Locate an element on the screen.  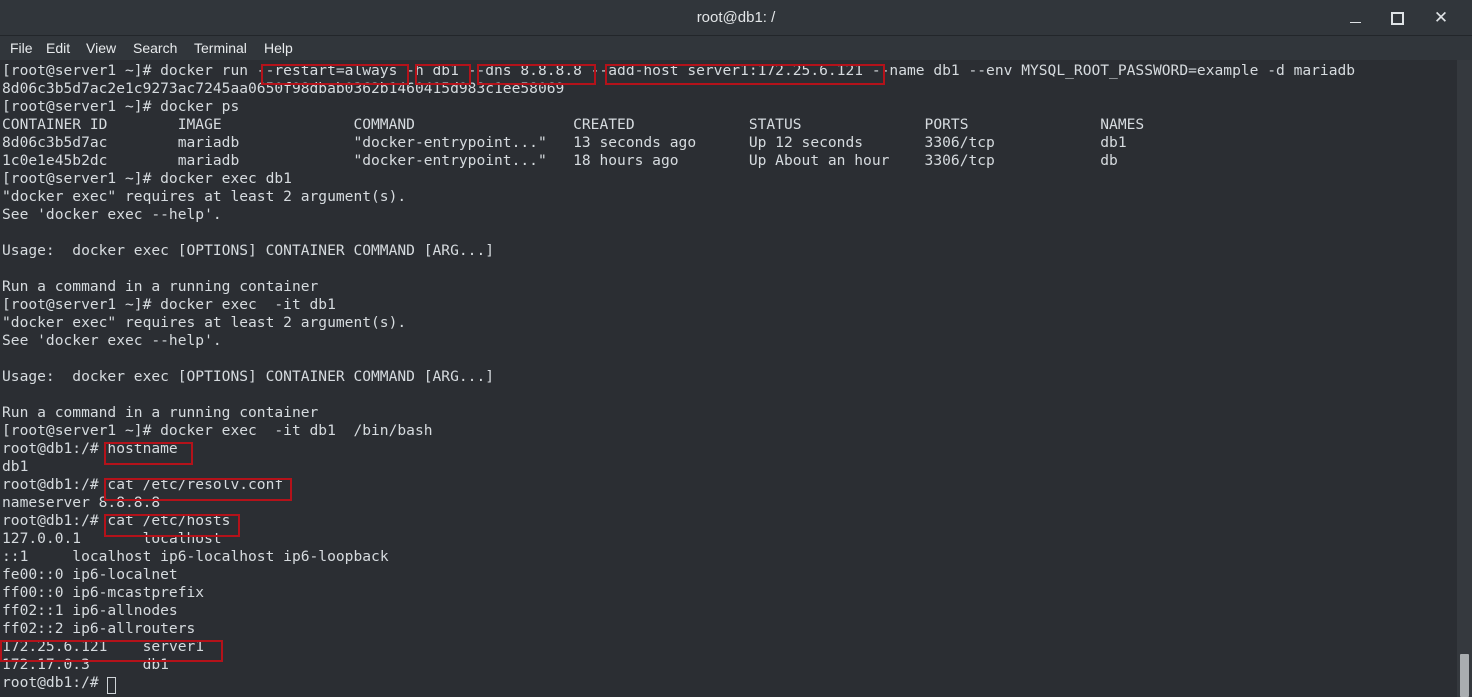
maximize-button is located at coordinates (1397, 17).